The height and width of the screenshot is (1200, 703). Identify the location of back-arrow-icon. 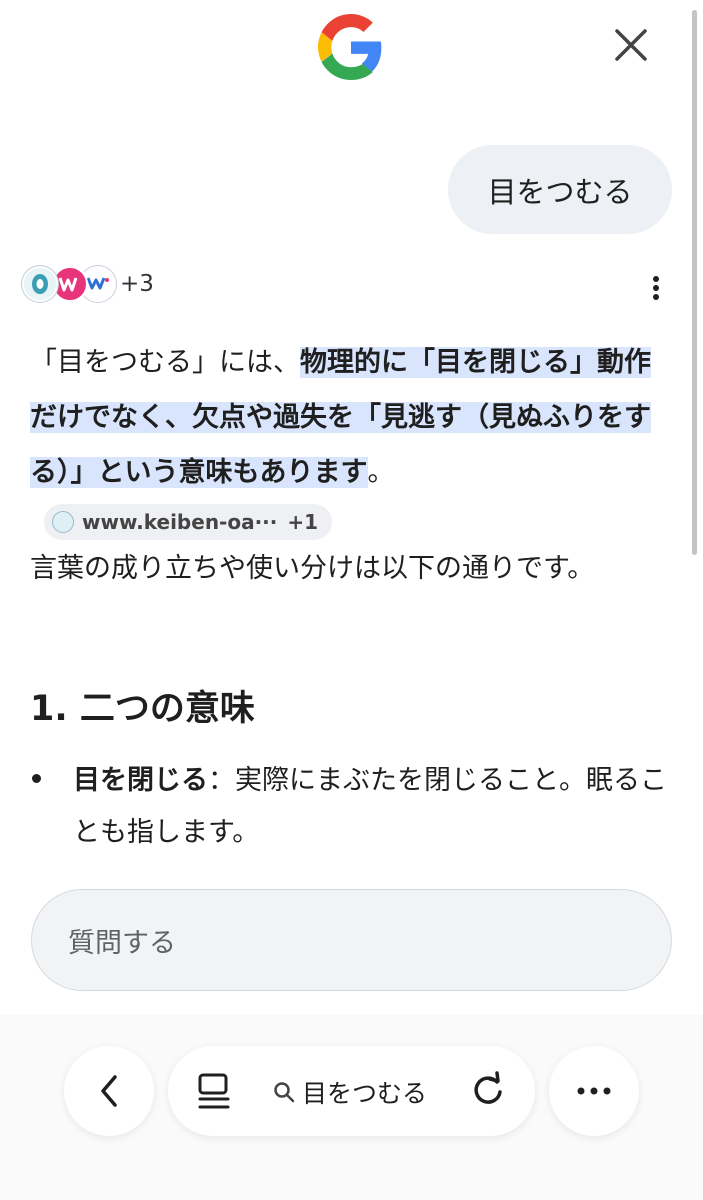
(109, 1091).